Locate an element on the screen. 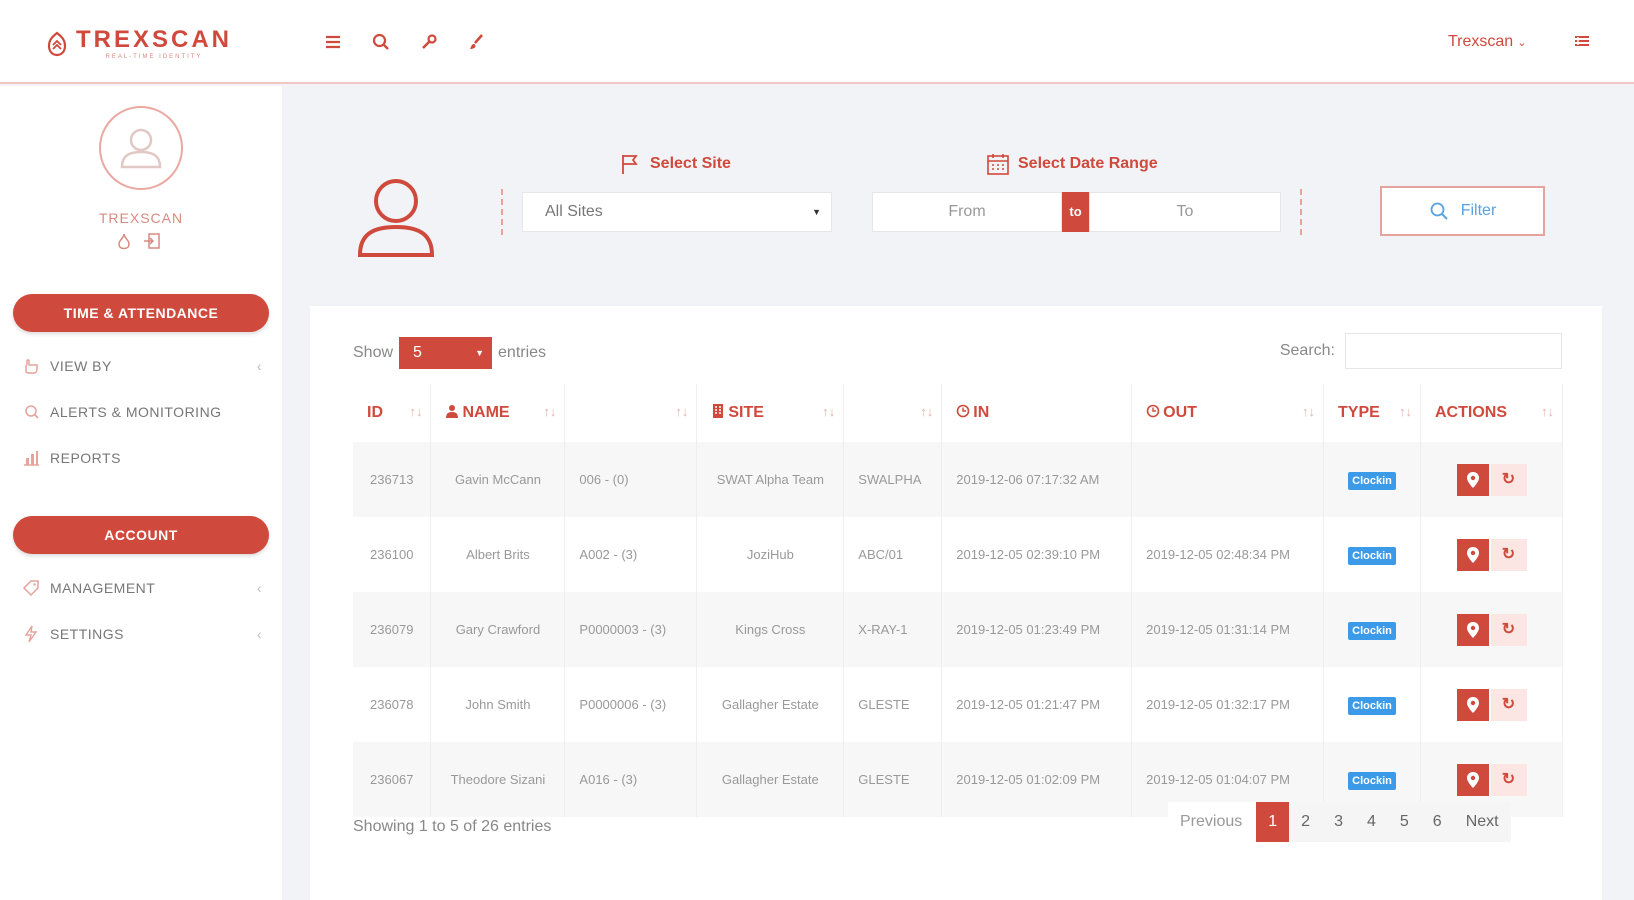  logout-icon is located at coordinates (152, 241).